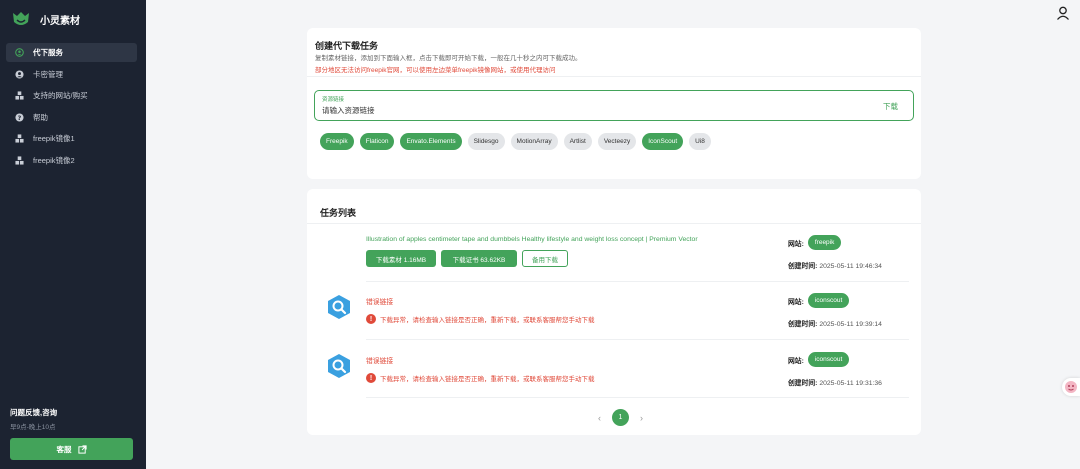 This screenshot has height=469, width=1080. Describe the element at coordinates (60, 21) in the screenshot. I see `brand-name: 小灵素材` at that location.